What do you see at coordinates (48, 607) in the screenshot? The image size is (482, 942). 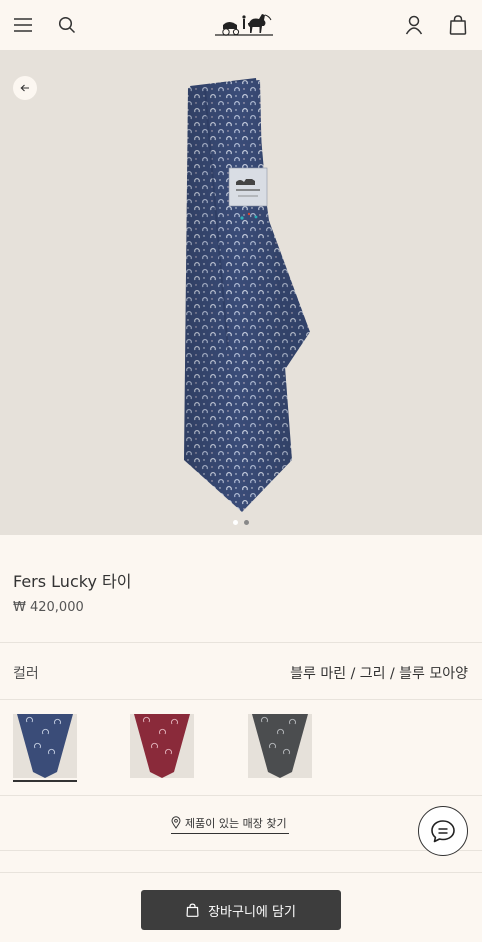 I see `product-price: ₩ 420,000` at bounding box center [48, 607].